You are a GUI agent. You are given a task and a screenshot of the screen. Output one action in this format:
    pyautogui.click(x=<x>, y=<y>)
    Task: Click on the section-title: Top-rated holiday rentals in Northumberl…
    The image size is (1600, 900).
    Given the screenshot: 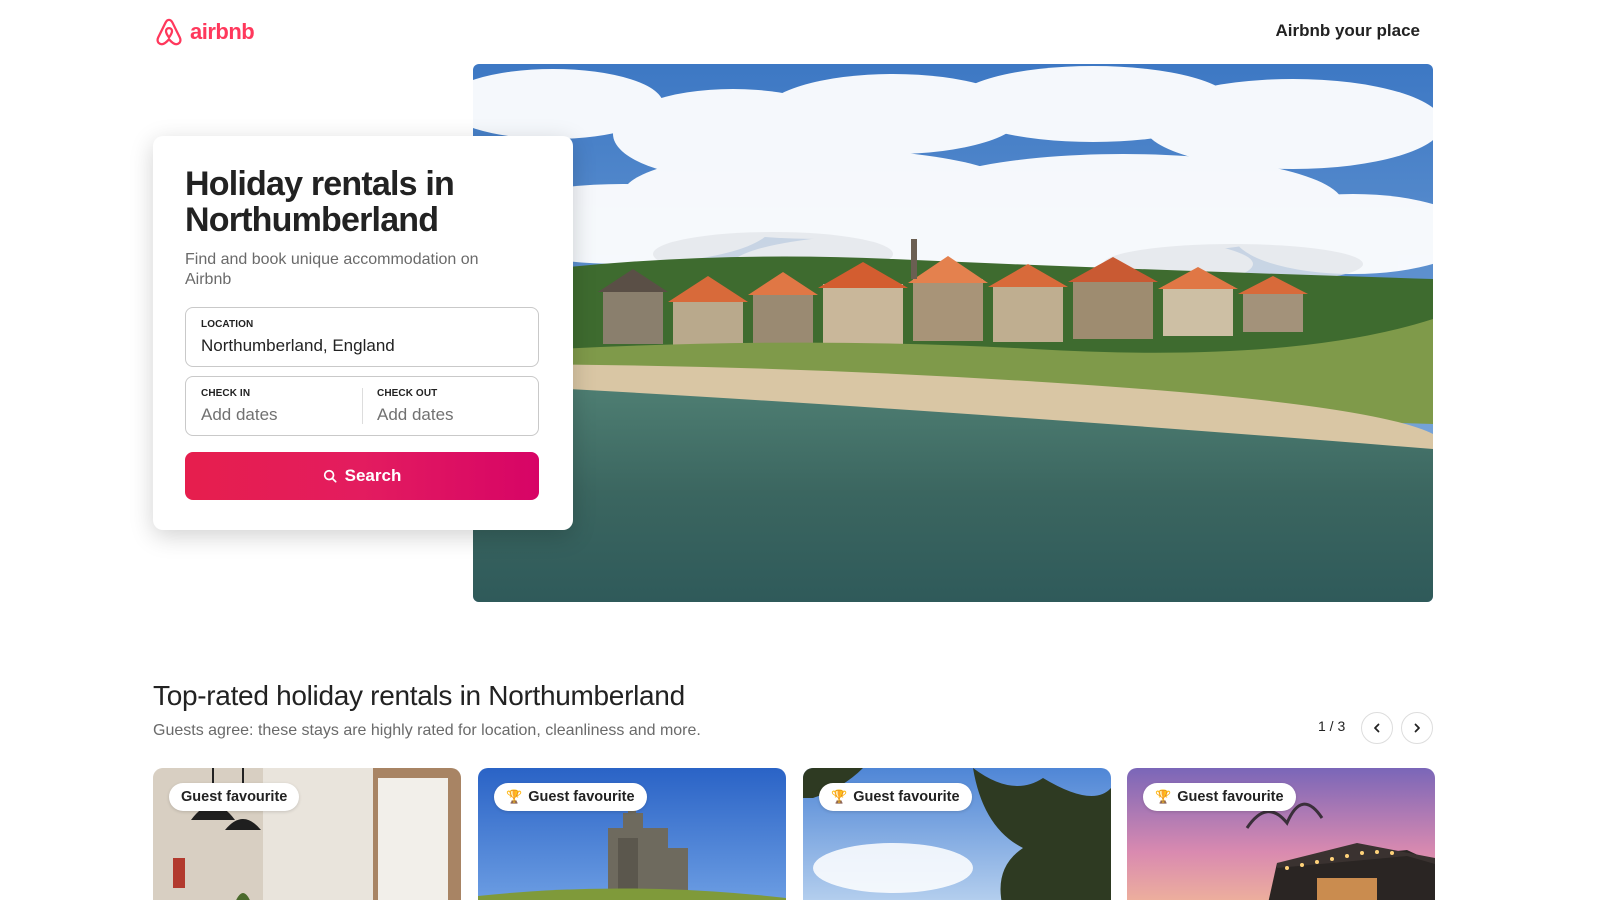 What is the action you would take?
    pyautogui.click(x=419, y=695)
    